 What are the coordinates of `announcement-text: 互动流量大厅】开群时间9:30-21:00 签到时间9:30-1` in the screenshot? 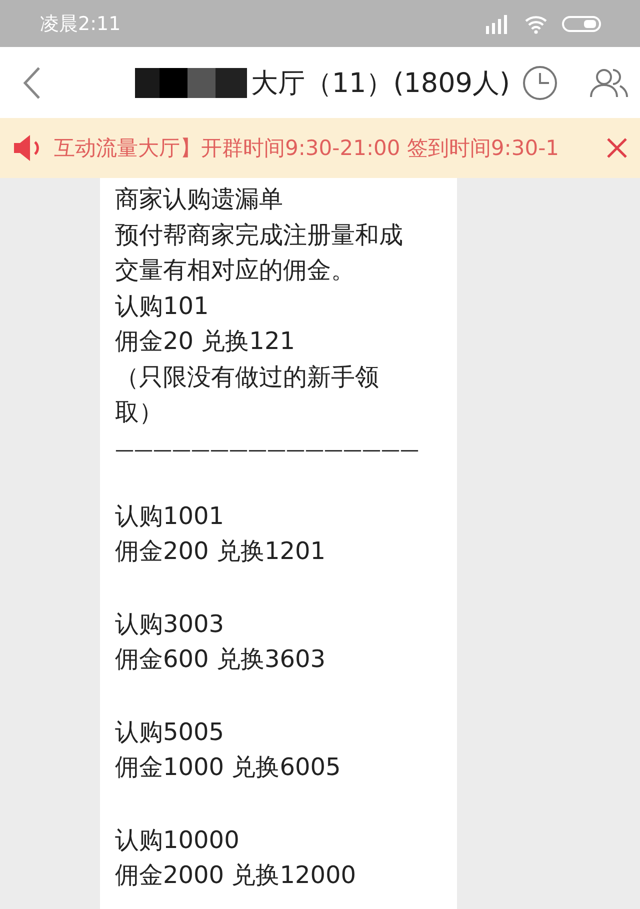 It's located at (307, 148).